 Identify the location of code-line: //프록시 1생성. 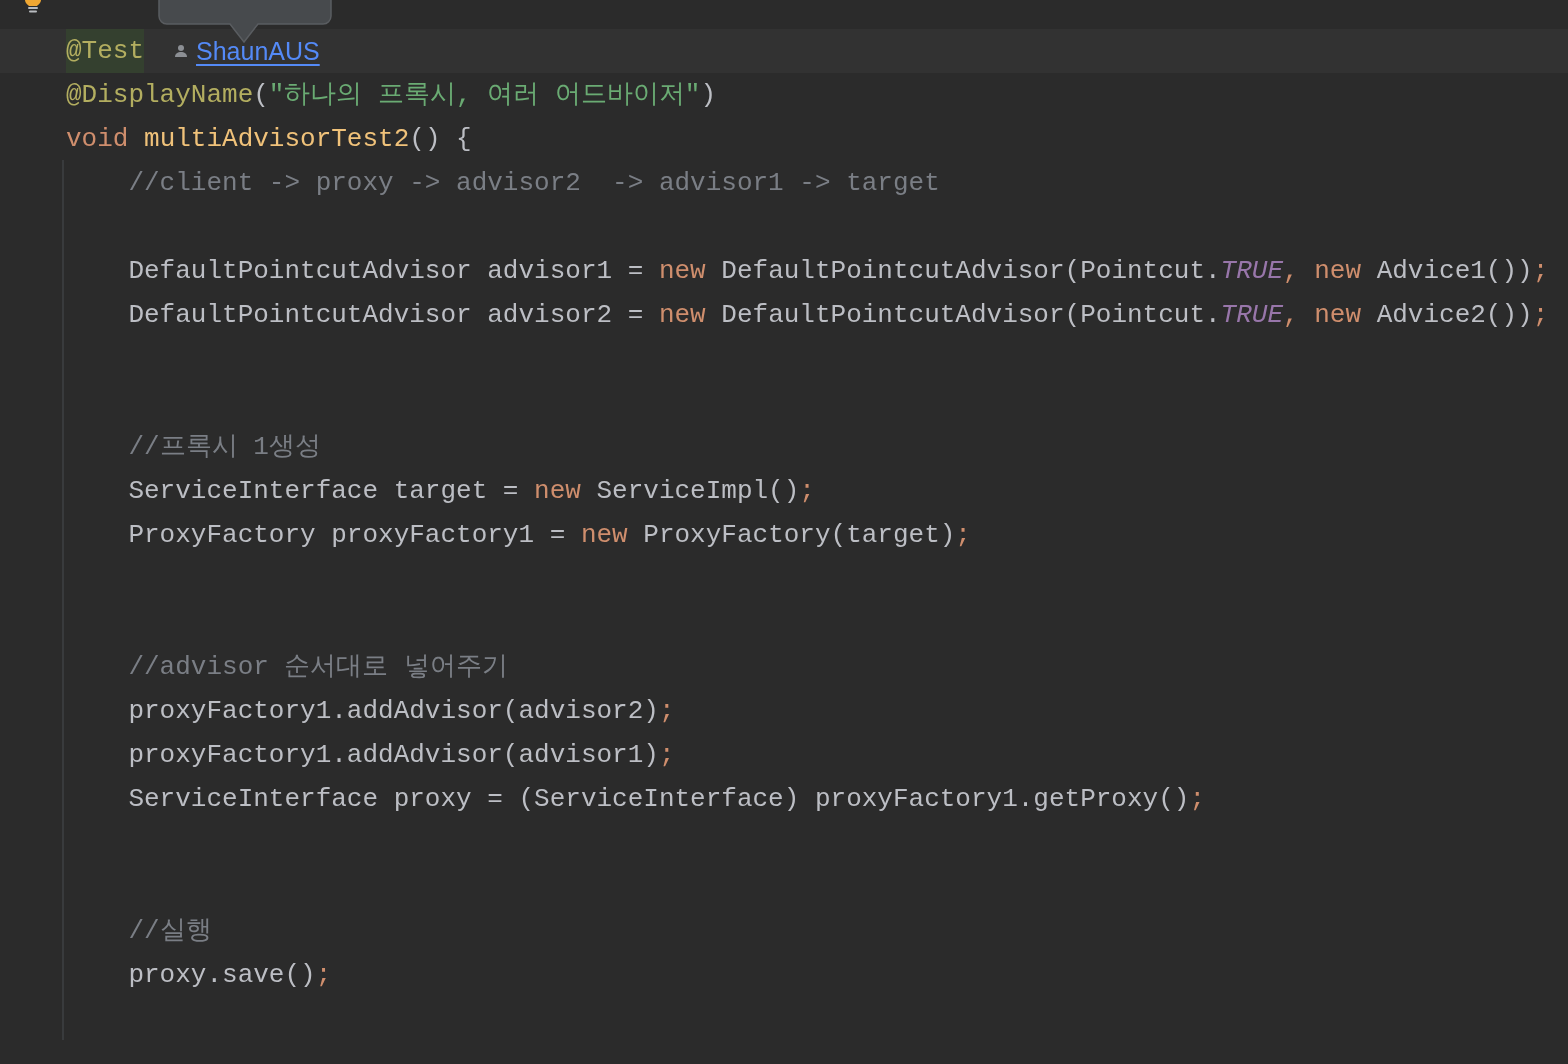
(224, 447).